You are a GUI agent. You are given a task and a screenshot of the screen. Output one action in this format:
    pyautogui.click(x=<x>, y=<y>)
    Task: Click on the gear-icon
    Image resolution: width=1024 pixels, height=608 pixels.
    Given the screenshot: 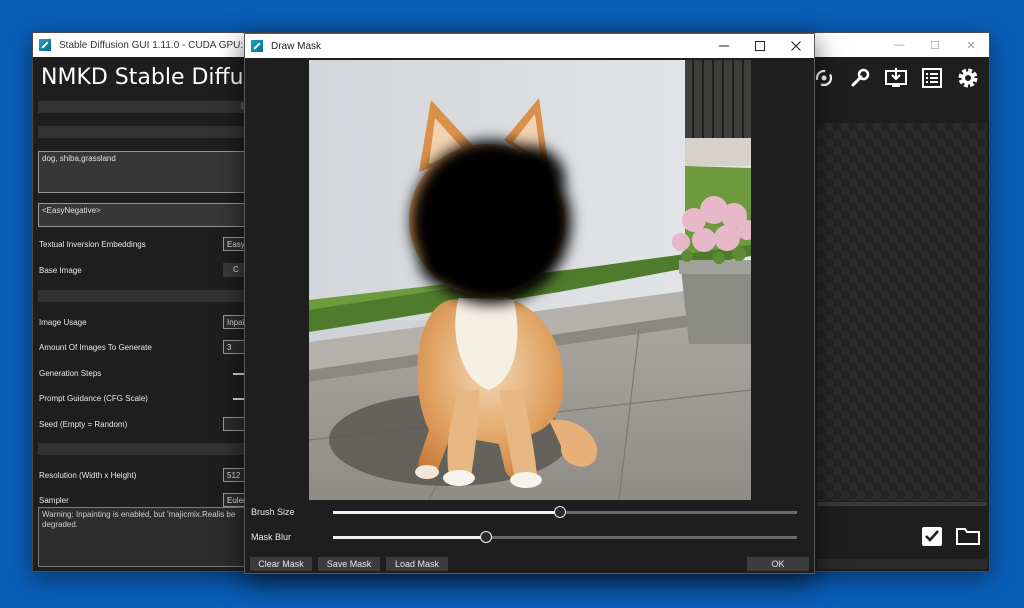 What is the action you would take?
    pyautogui.click(x=968, y=78)
    